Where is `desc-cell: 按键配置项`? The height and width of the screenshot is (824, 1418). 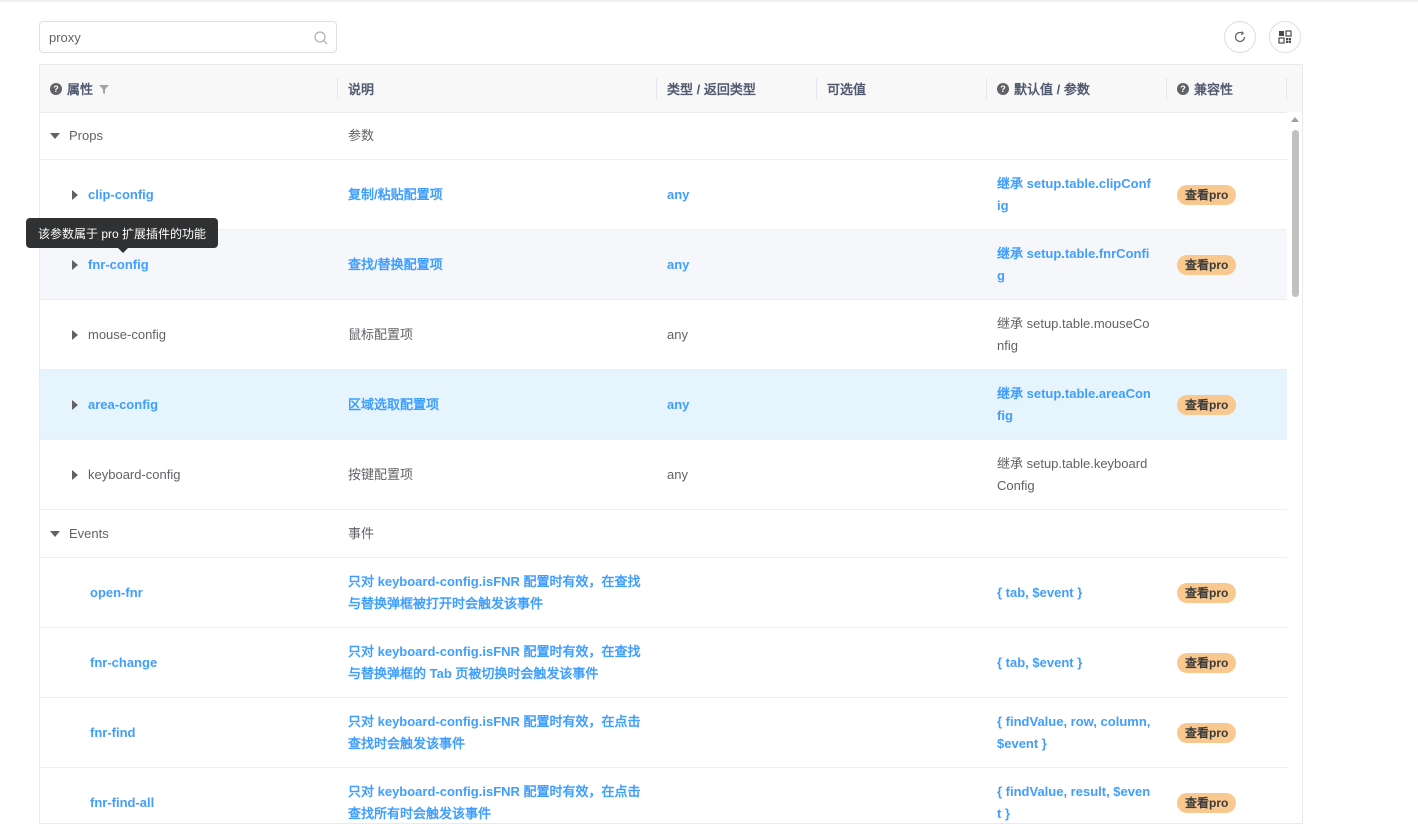
desc-cell: 按键配置项 is located at coordinates (497, 474).